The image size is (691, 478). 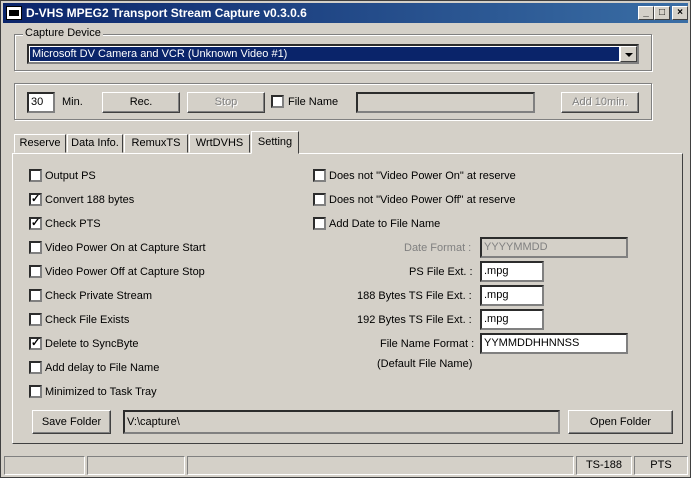 I want to click on date-format-label: Date Format :, so click(x=438, y=248).